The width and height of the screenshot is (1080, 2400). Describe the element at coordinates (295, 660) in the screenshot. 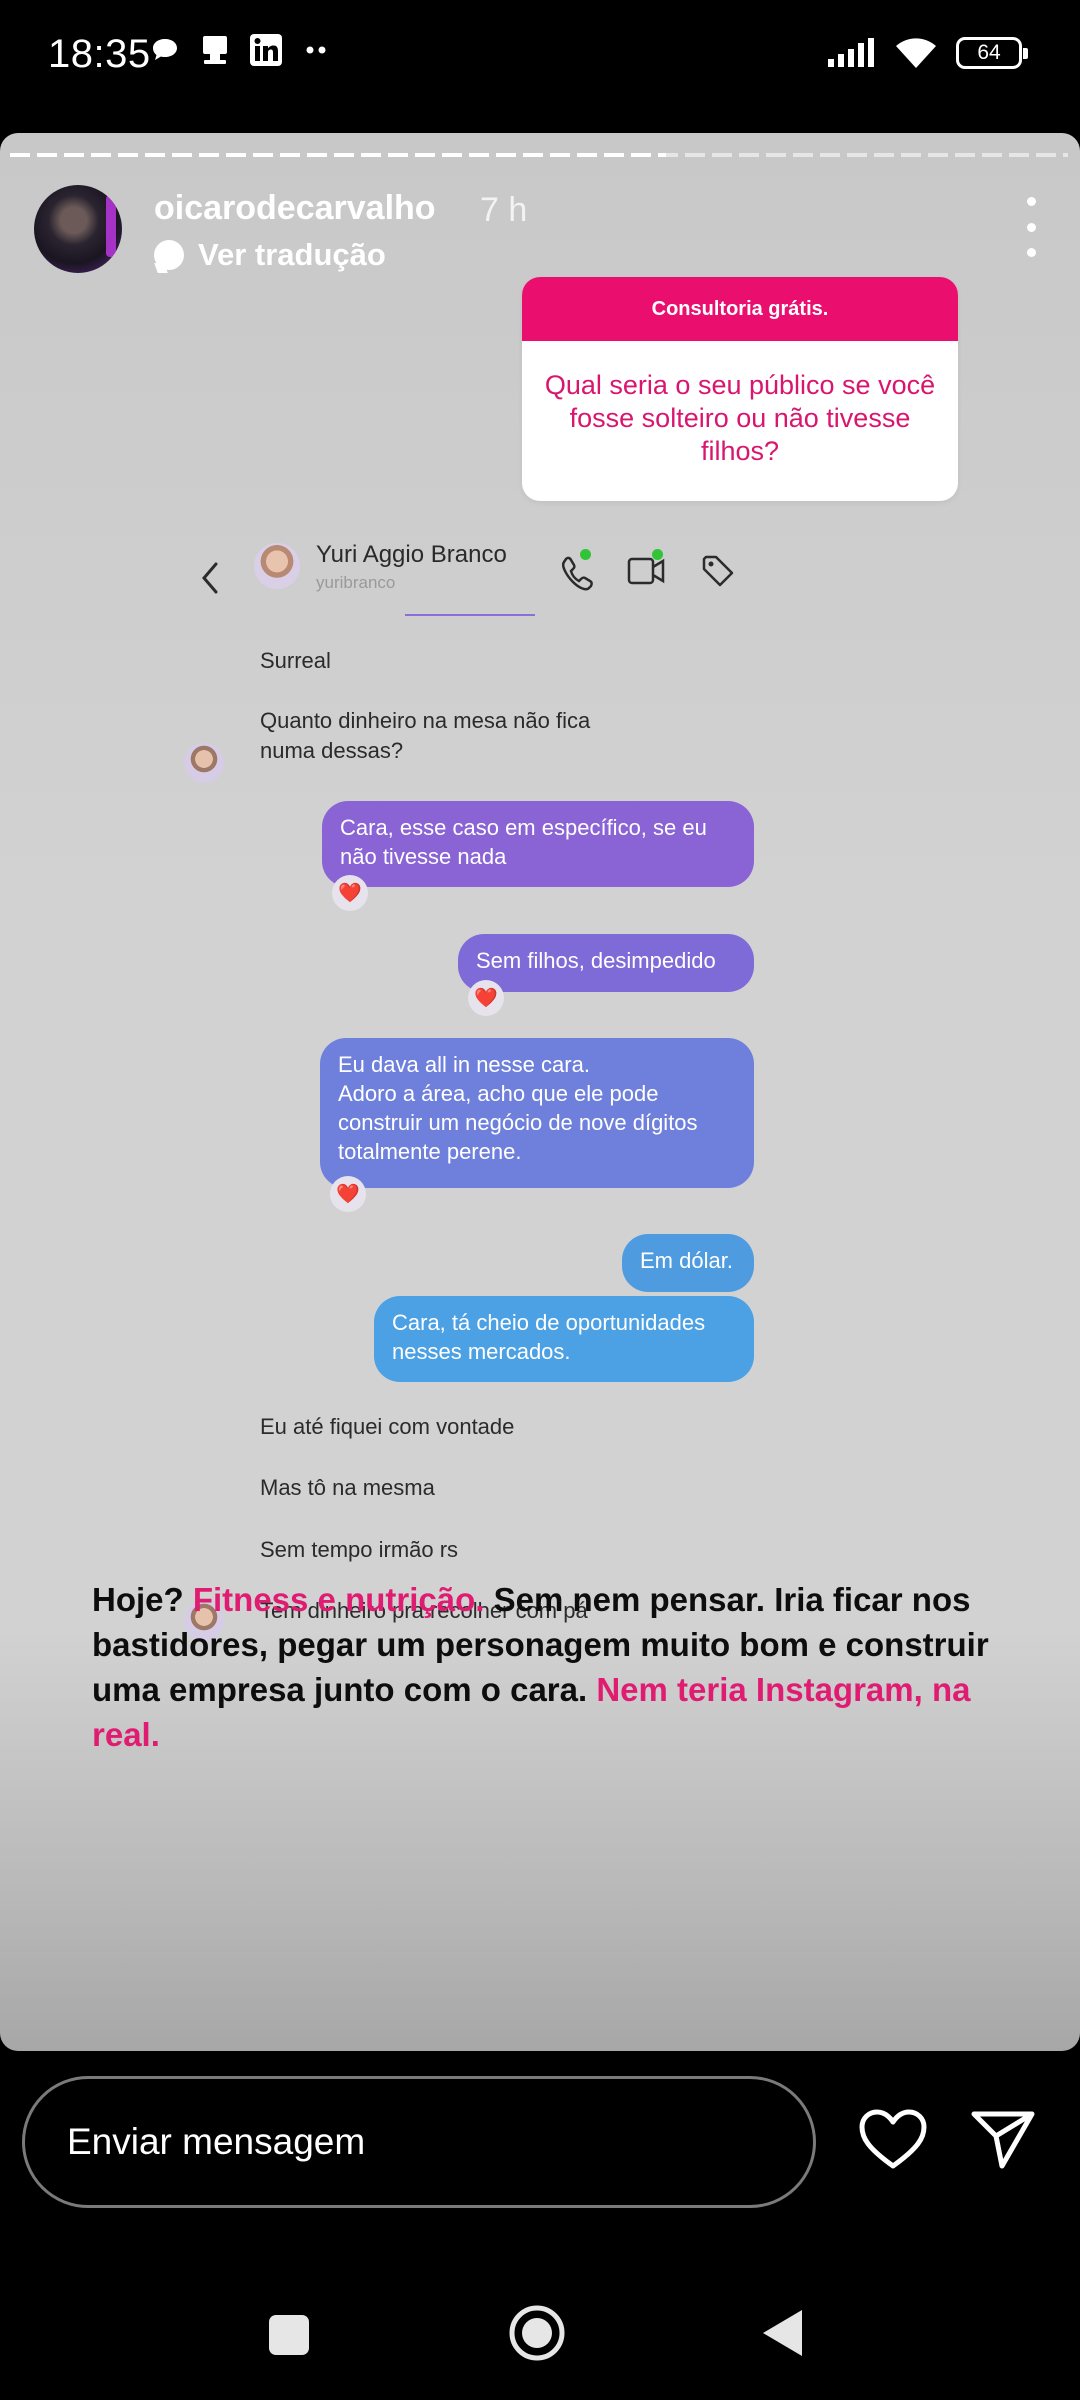

I see `incoming-message: Surreal` at that location.